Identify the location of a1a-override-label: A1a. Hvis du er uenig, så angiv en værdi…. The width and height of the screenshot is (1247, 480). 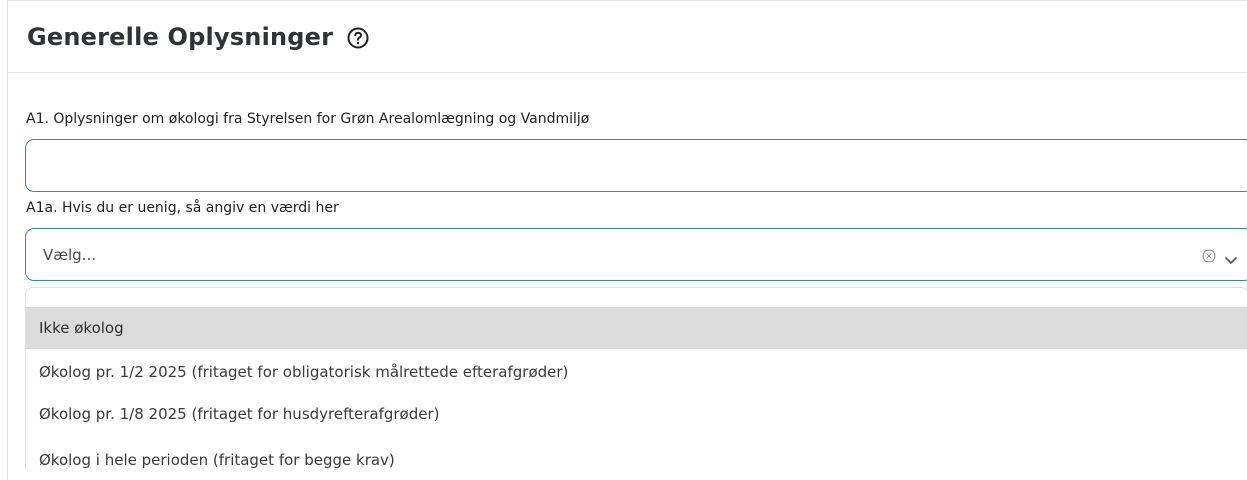
(182, 208).